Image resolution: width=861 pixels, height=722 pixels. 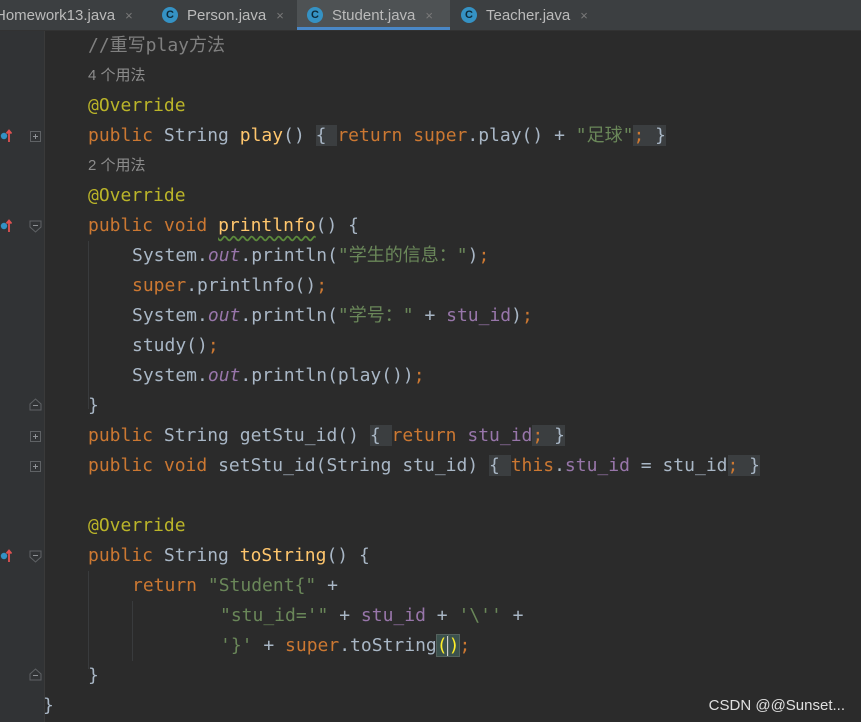 I want to click on code-line-comment: //重写play方法, so click(x=156, y=46).